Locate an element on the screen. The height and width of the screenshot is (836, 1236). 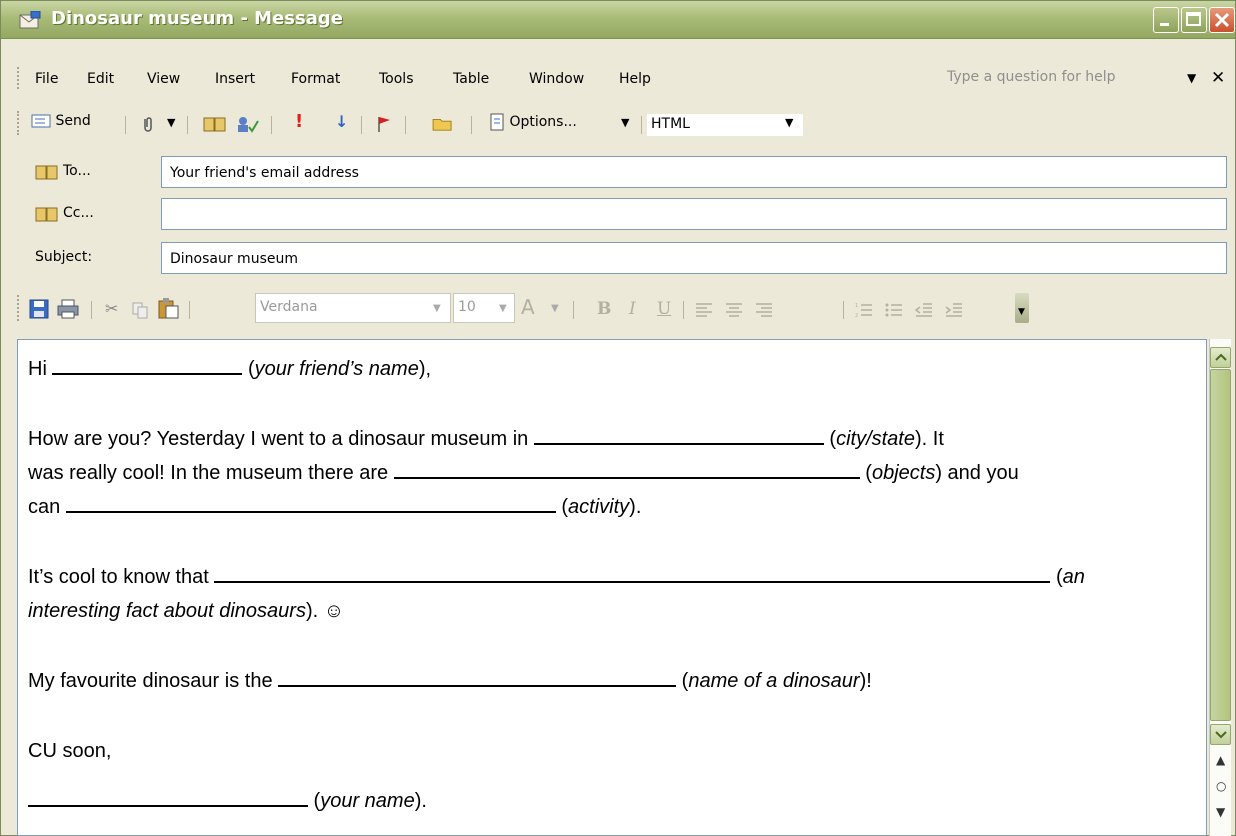
menu-window: Window is located at coordinates (556, 79).